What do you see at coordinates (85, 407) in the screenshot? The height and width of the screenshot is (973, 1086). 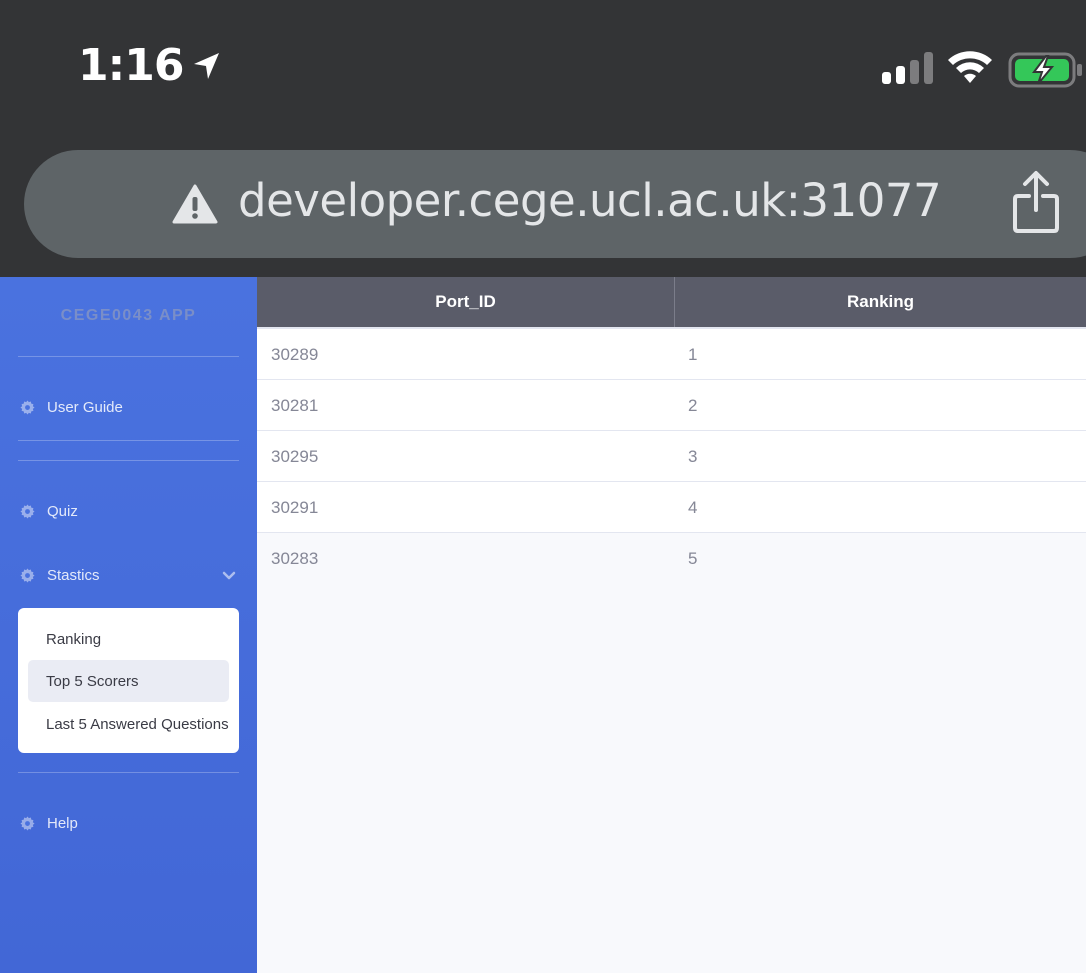 I see `sidebar-item-label: User Guide` at bounding box center [85, 407].